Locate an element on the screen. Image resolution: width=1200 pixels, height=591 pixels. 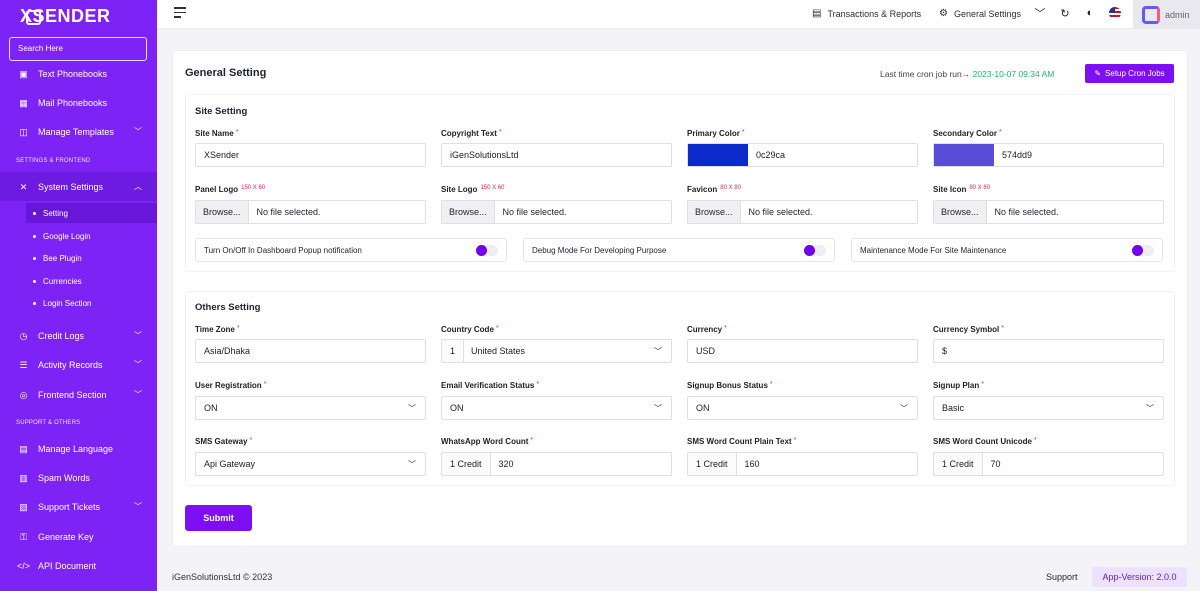
currency-input: USD is located at coordinates (802, 351).